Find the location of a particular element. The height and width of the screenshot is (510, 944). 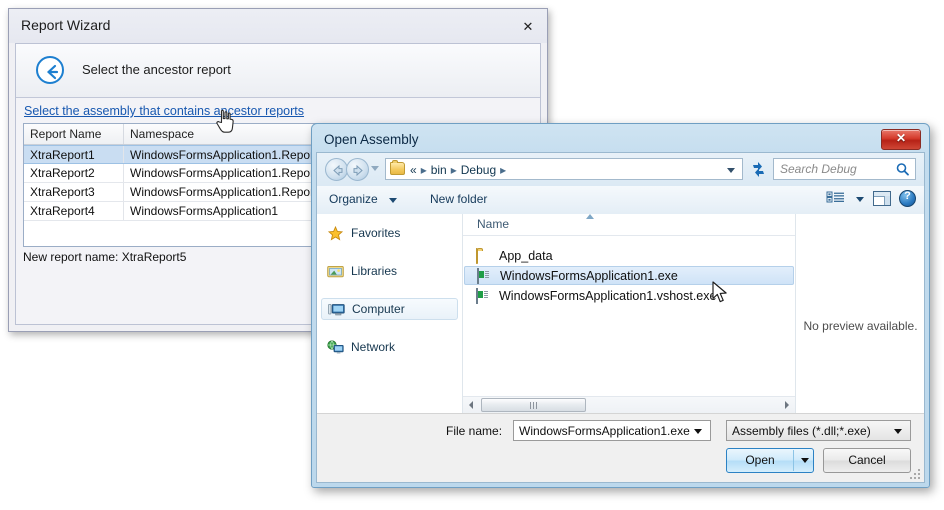

help-icon: ? is located at coordinates (907, 198).